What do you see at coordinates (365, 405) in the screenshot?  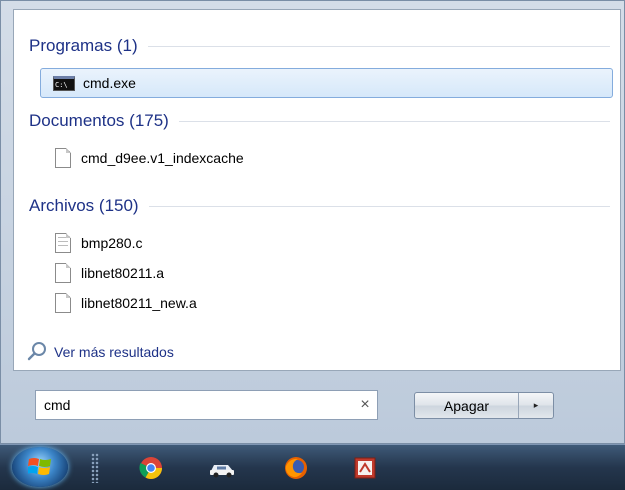 I see `clear-search-icon: ×` at bounding box center [365, 405].